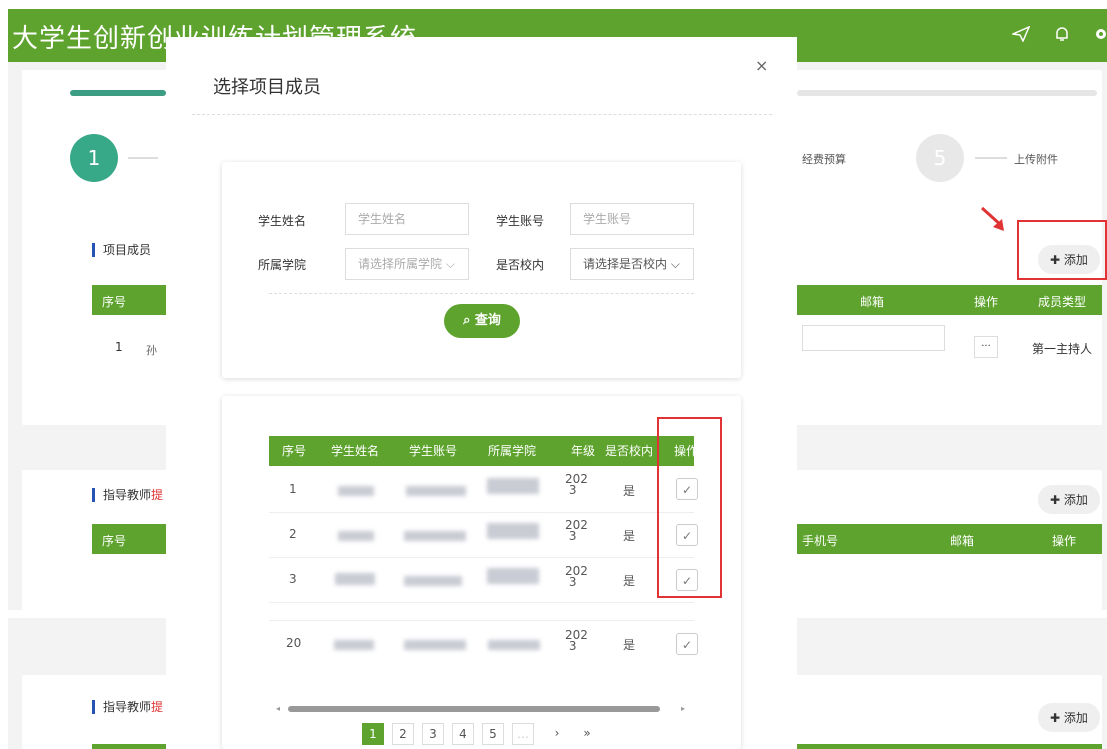  I want to click on row-select-checkbox: ✓, so click(687, 644).